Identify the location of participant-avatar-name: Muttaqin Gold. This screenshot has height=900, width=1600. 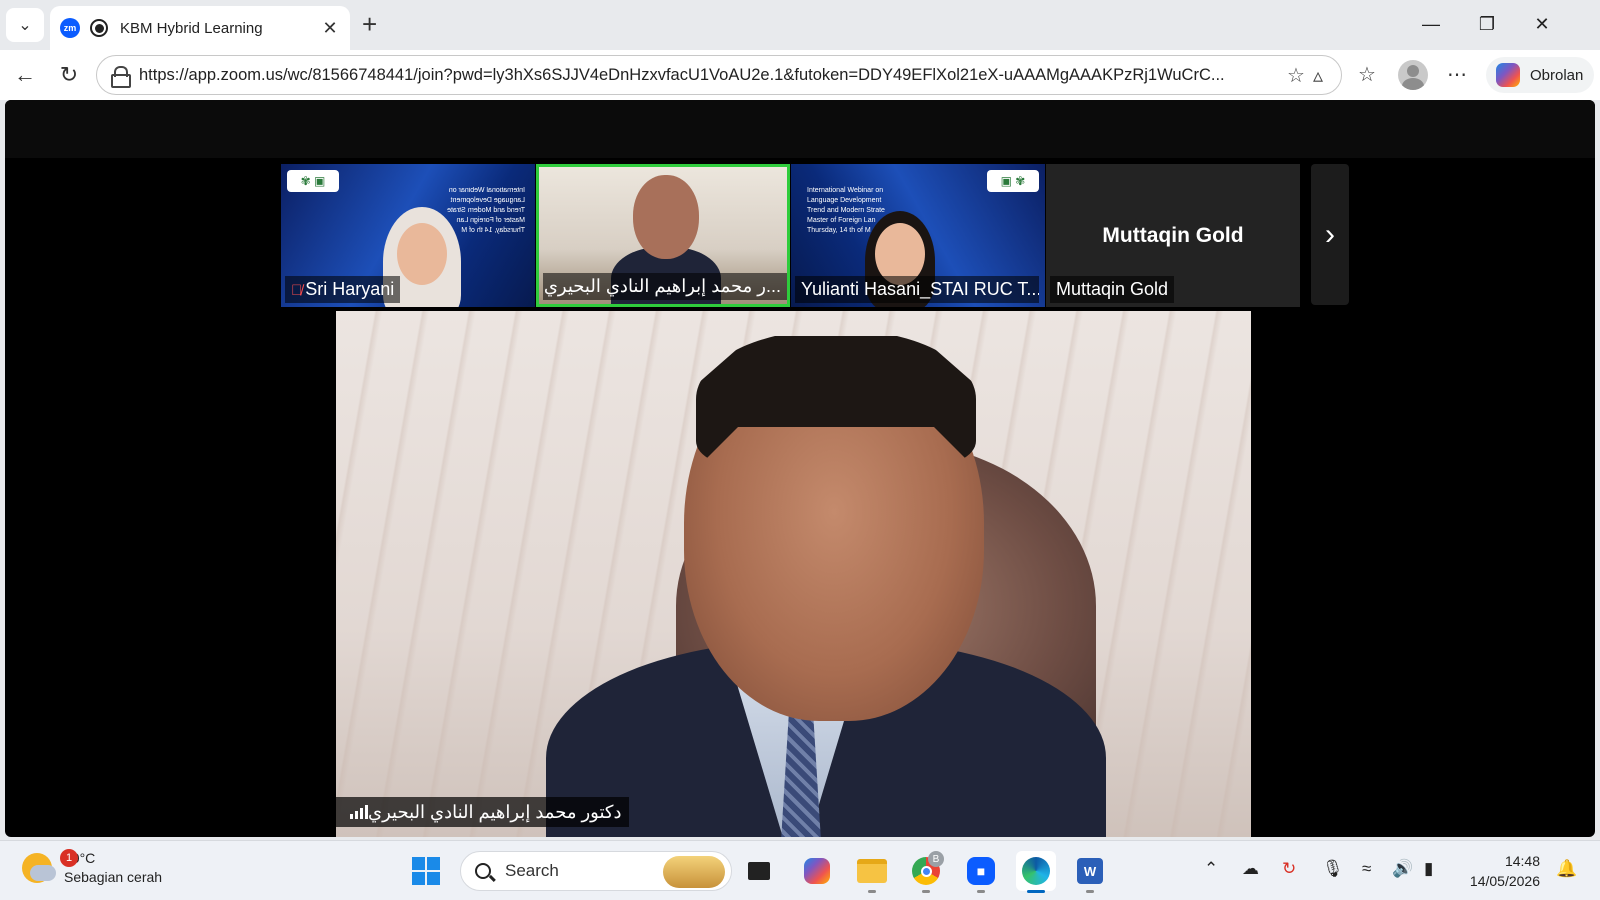
(1173, 235).